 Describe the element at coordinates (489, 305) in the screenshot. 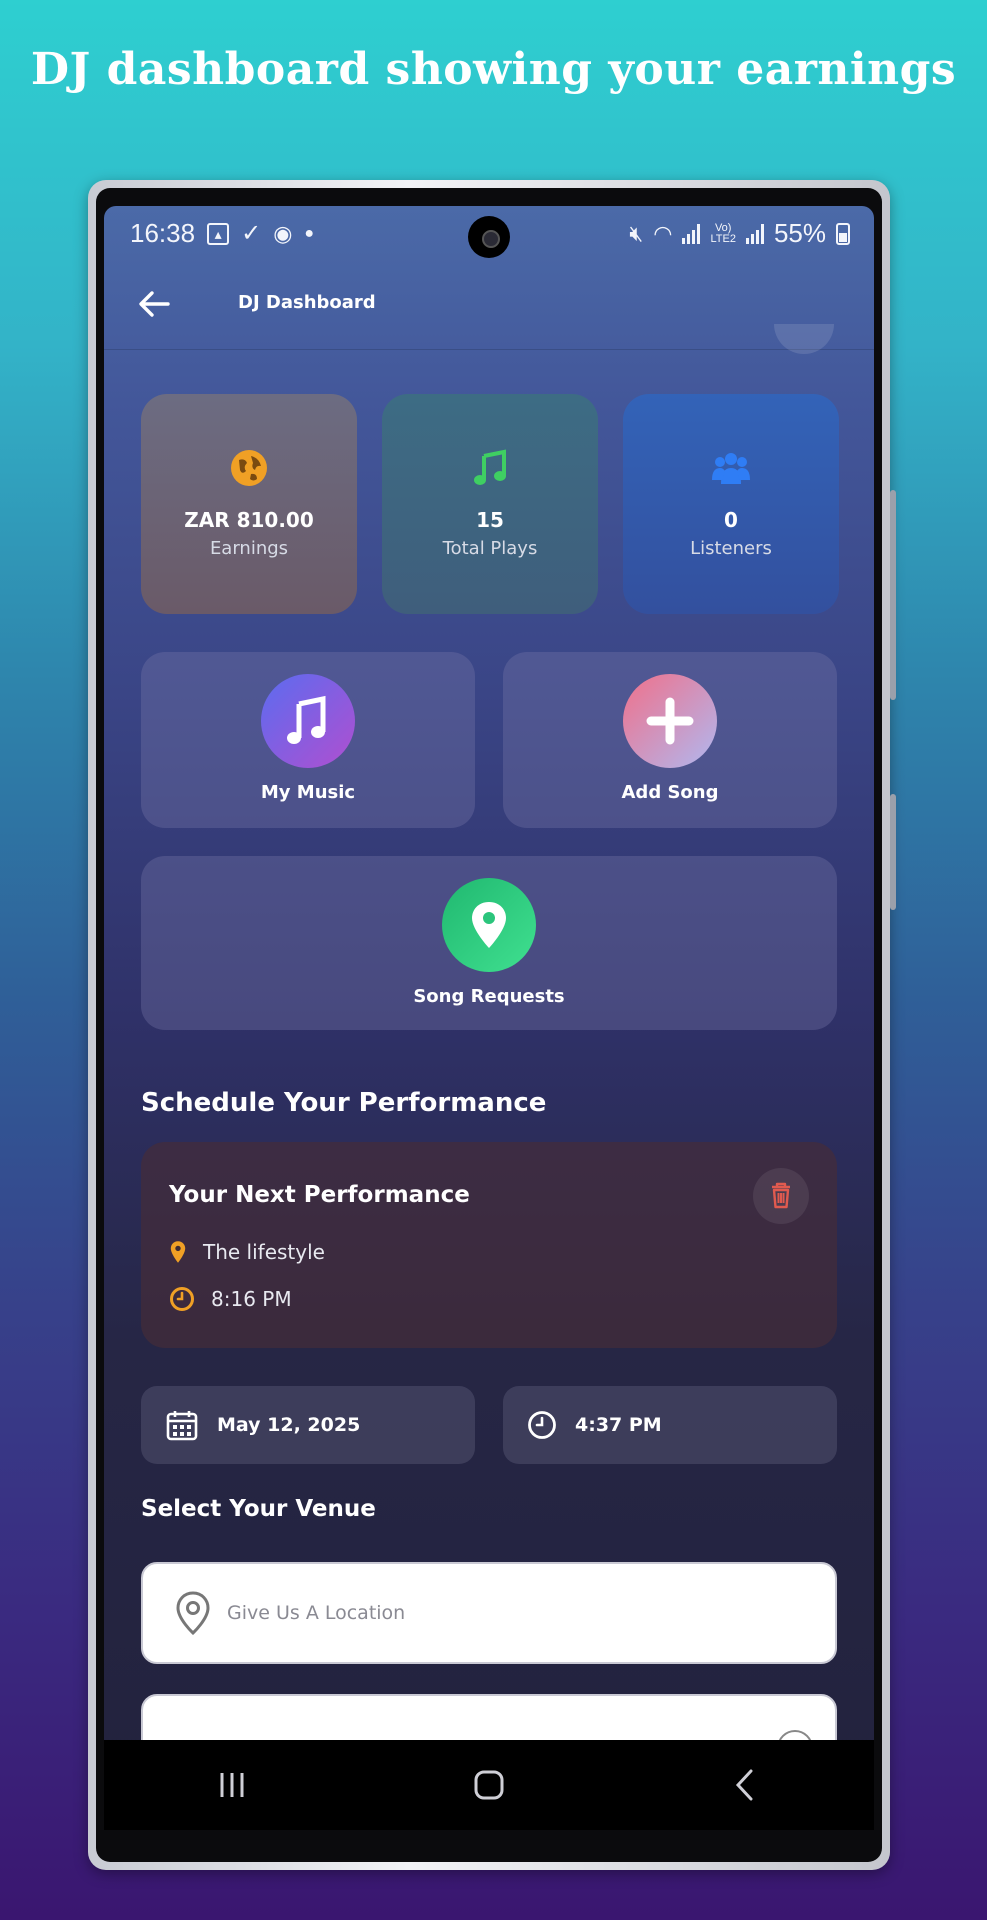

I see `app-bar: DJ Dashboard` at that location.